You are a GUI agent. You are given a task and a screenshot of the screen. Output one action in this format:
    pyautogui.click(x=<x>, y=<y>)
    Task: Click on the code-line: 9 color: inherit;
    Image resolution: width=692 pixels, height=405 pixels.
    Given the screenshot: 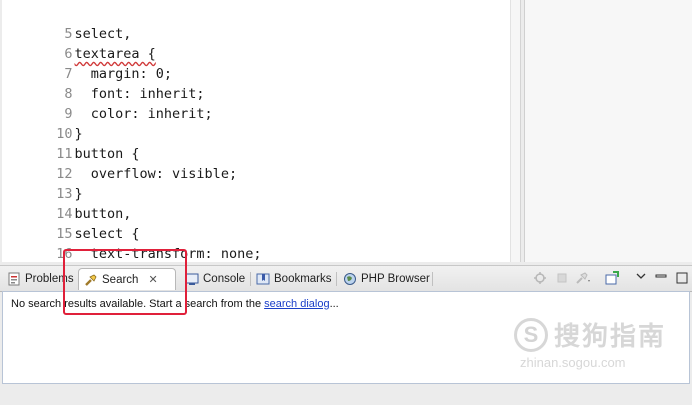 What is the action you would take?
    pyautogui.click(x=261, y=103)
    